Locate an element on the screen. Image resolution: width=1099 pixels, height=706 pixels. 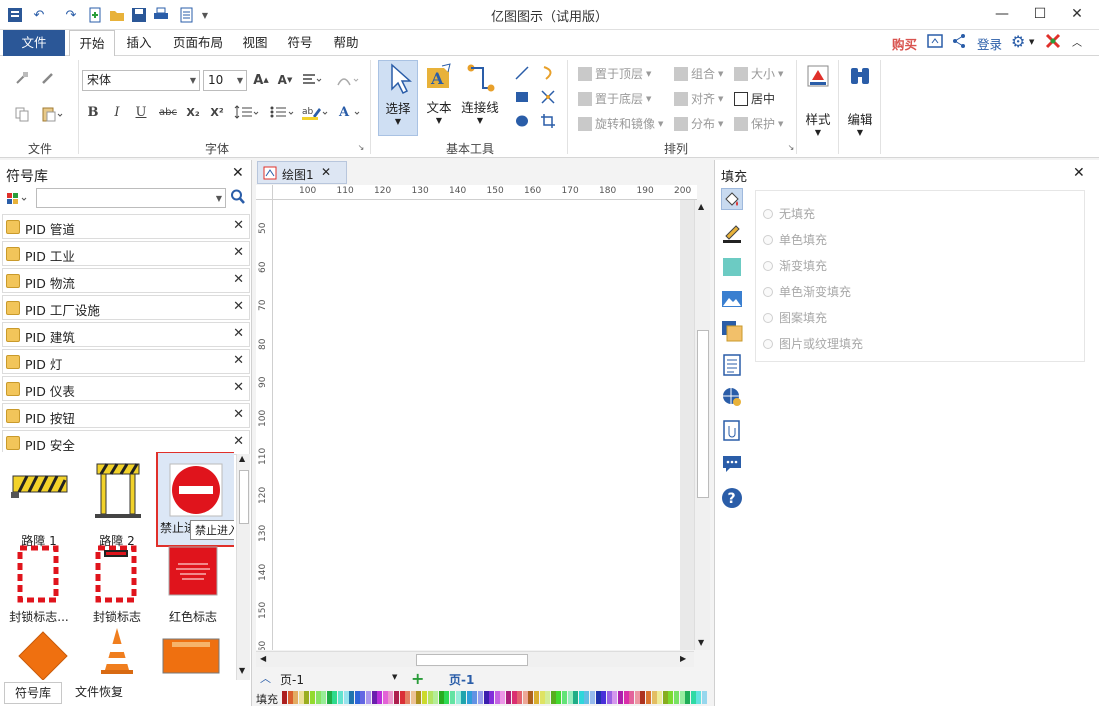
italic-button: I is located at coordinates (117, 112).